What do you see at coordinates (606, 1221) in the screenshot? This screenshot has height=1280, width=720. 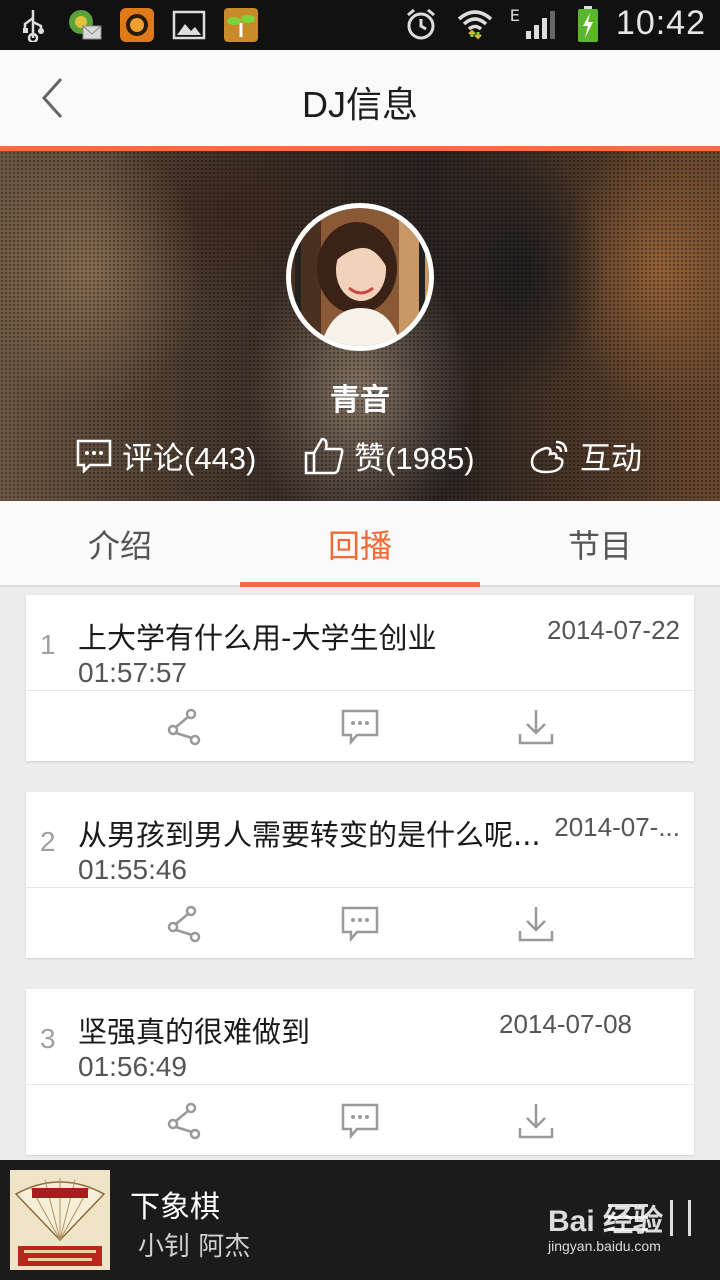 I see `watermark-logo: Bai 经验` at bounding box center [606, 1221].